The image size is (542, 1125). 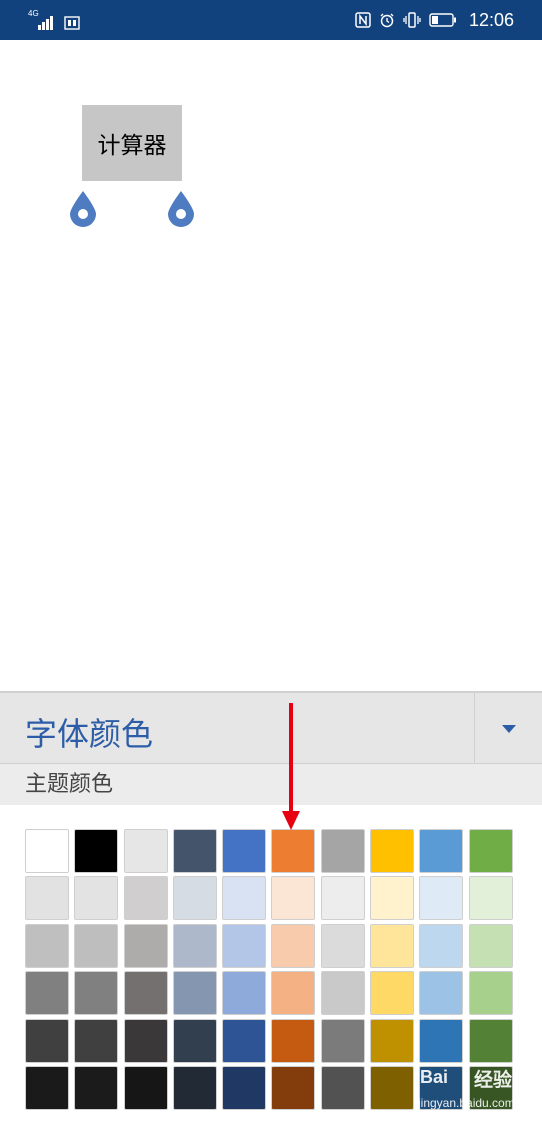 I want to click on status-right: 12:06, so click(x=434, y=20).